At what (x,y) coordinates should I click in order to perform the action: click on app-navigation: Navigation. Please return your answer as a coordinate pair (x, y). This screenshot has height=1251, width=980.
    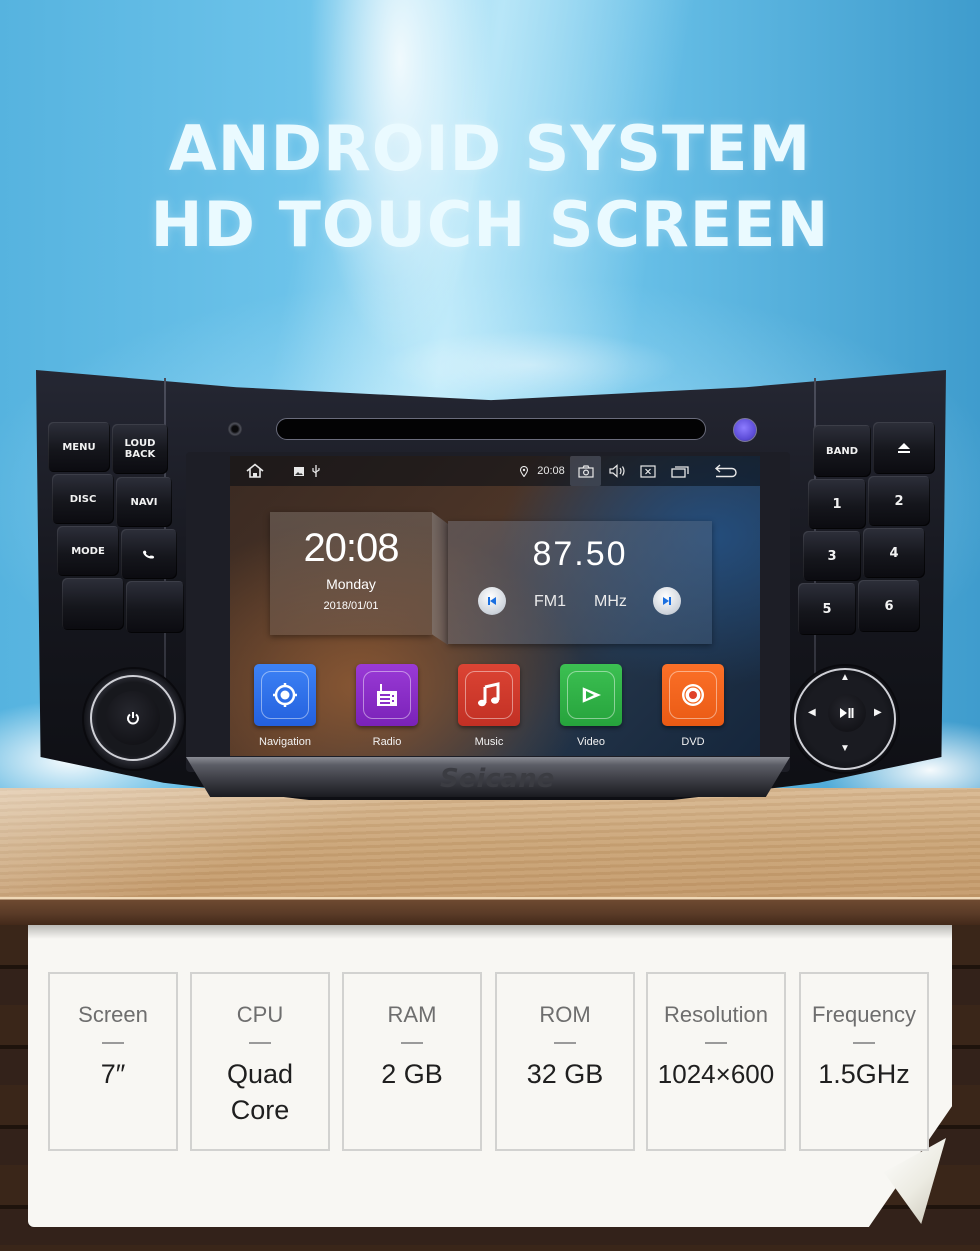
    Looking at the image, I should click on (285, 706).